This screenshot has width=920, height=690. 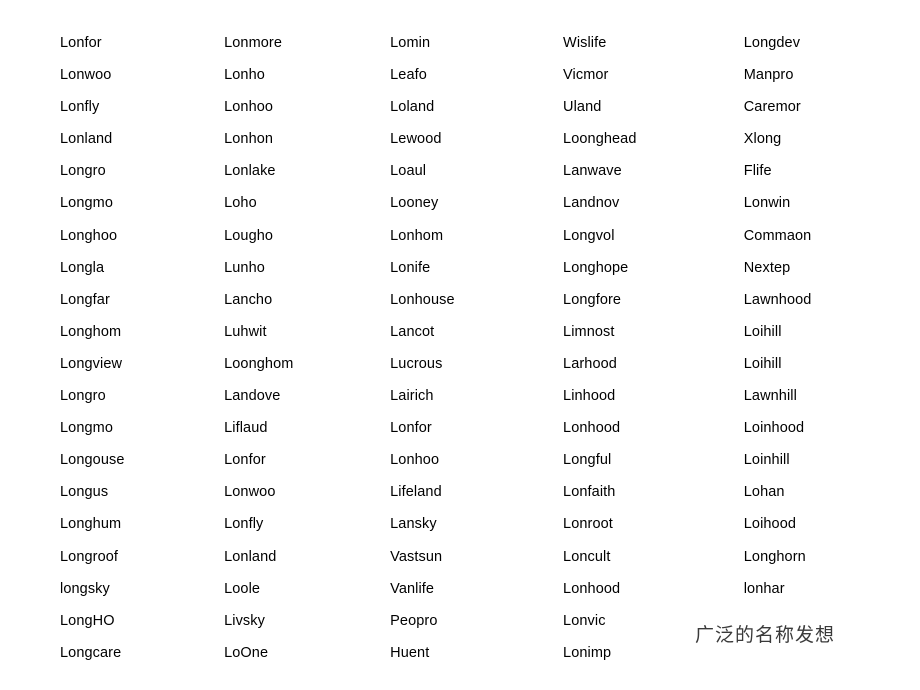 What do you see at coordinates (591, 203) in the screenshot?
I see `name-item: Landnov` at bounding box center [591, 203].